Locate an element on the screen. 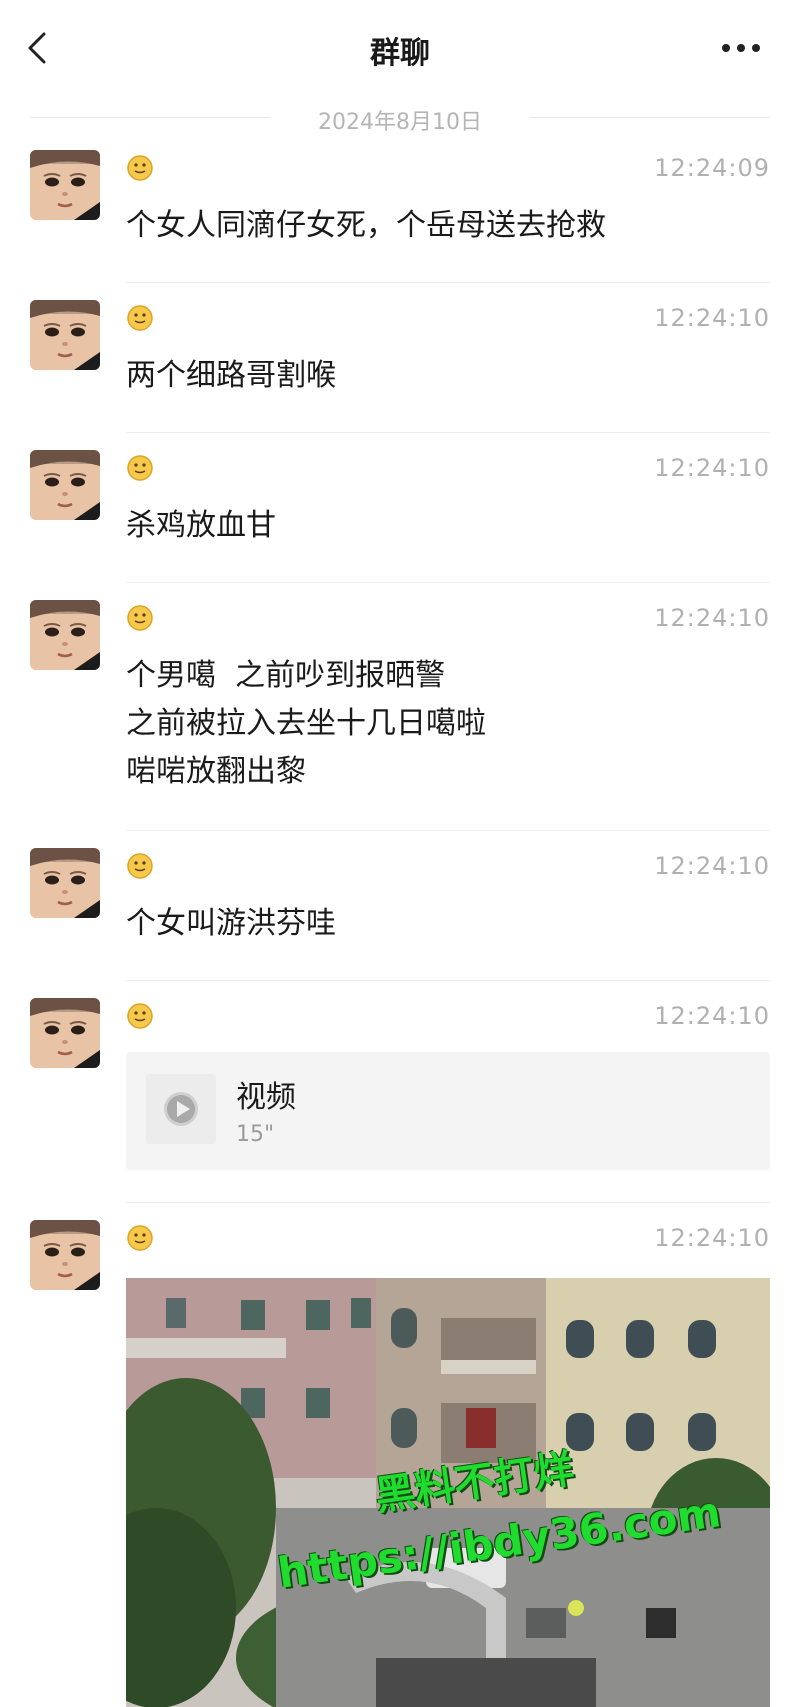 This screenshot has width=800, height=1707. message-line: 之前被拉入去坐十几日噶啦 is located at coordinates (306, 723).